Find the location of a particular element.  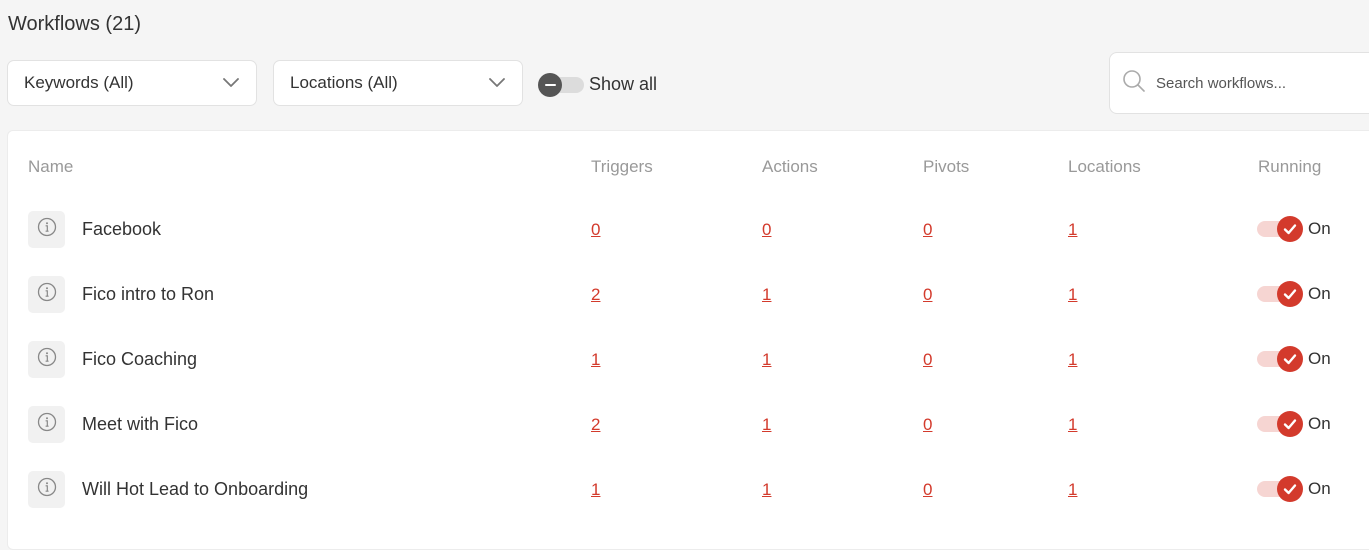

search-box is located at coordinates (1239, 83).